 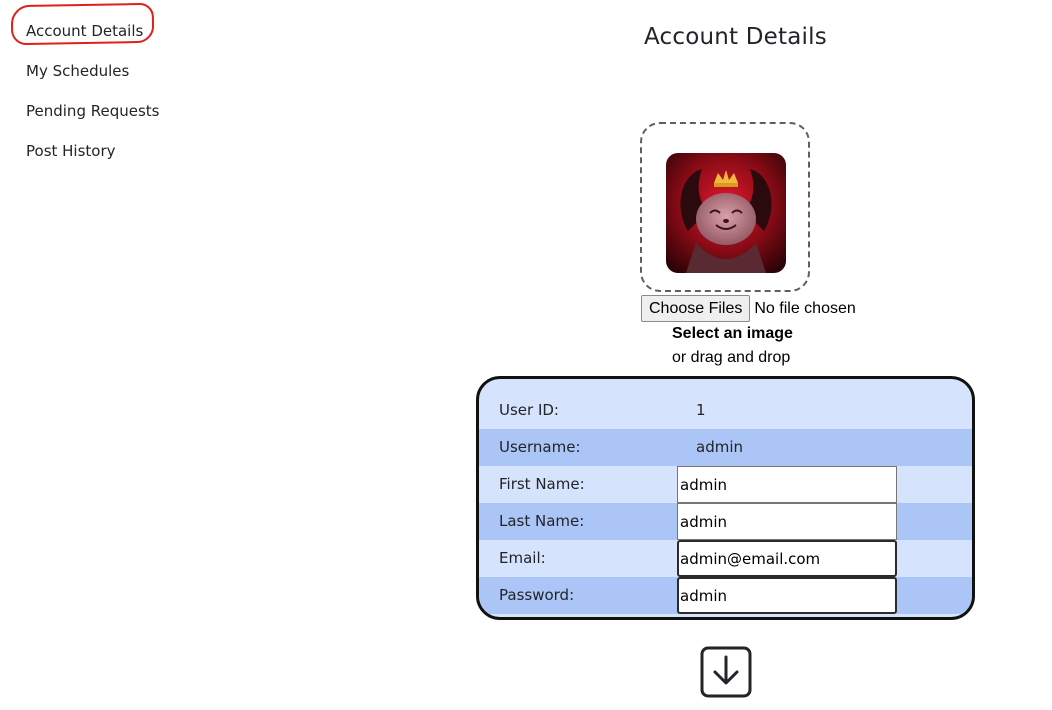 What do you see at coordinates (731, 357) in the screenshot?
I see `drag-drop-hint: or drag and drop` at bounding box center [731, 357].